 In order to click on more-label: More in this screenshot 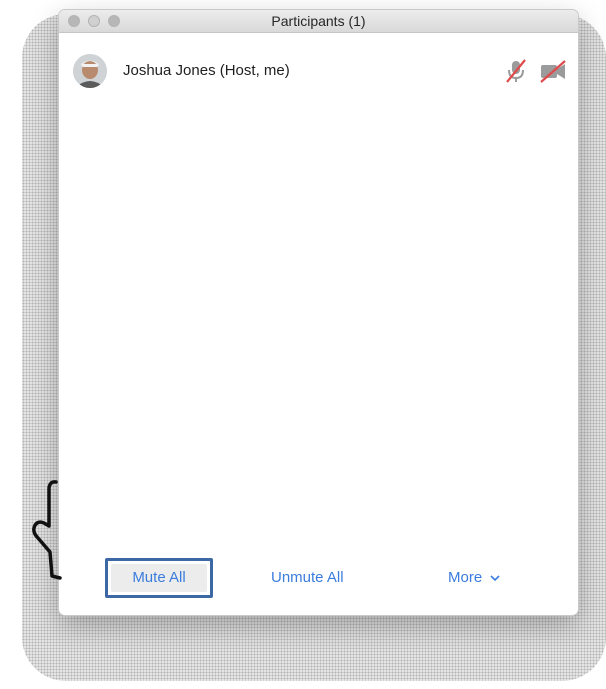, I will do `click(465, 577)`.